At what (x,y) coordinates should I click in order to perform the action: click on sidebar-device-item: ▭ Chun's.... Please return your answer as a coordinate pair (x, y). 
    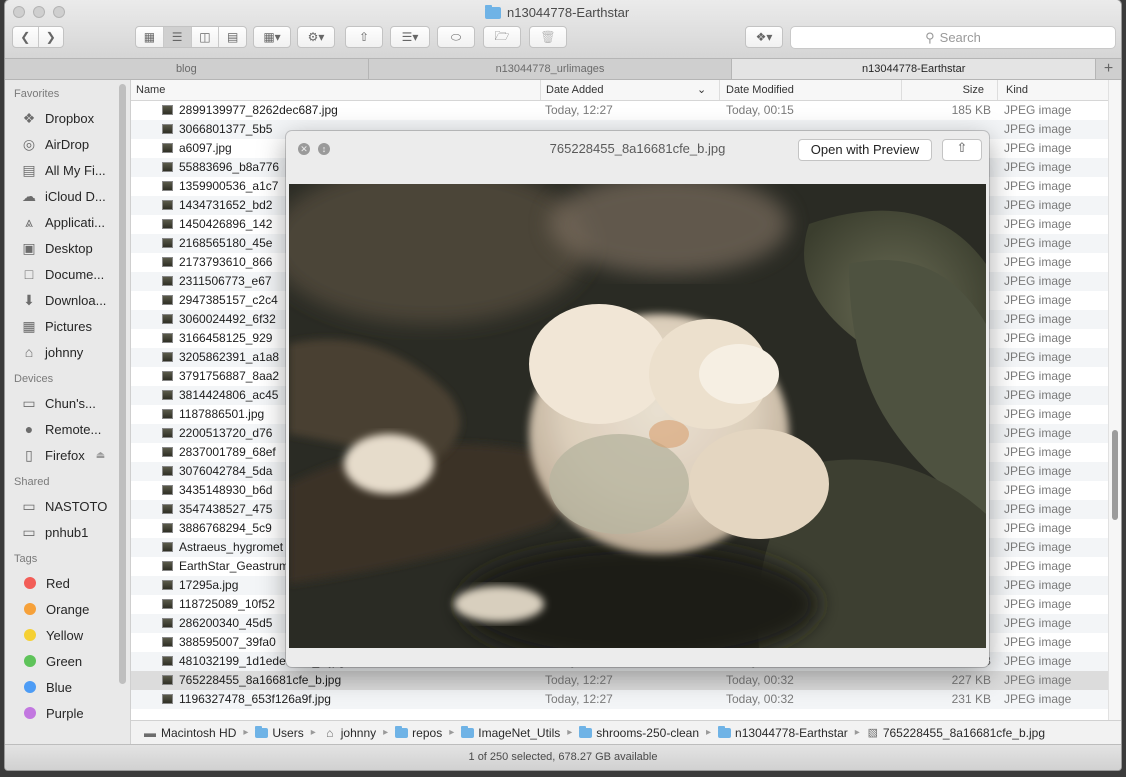
    Looking at the image, I should click on (67, 403).